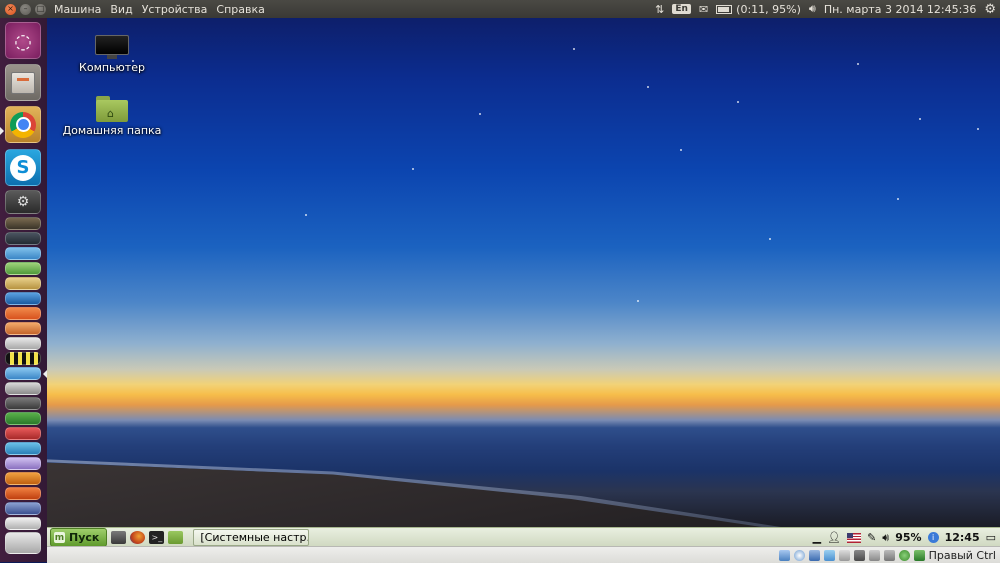 The image size is (1000, 563). Describe the element at coordinates (889, 555) in the screenshot. I see `processor-icon` at that location.